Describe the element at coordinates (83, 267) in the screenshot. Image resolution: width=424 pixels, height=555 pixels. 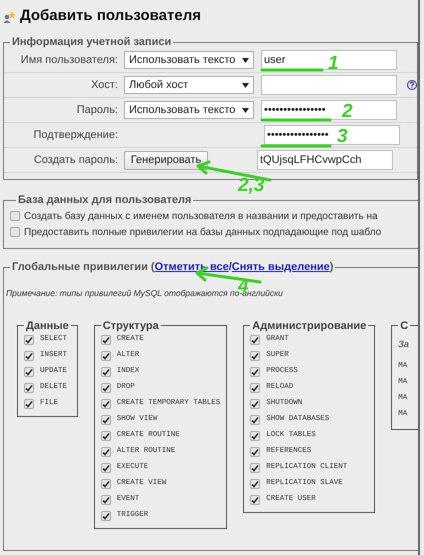
I see `panel-legend: Глобальные привилегии (` at that location.